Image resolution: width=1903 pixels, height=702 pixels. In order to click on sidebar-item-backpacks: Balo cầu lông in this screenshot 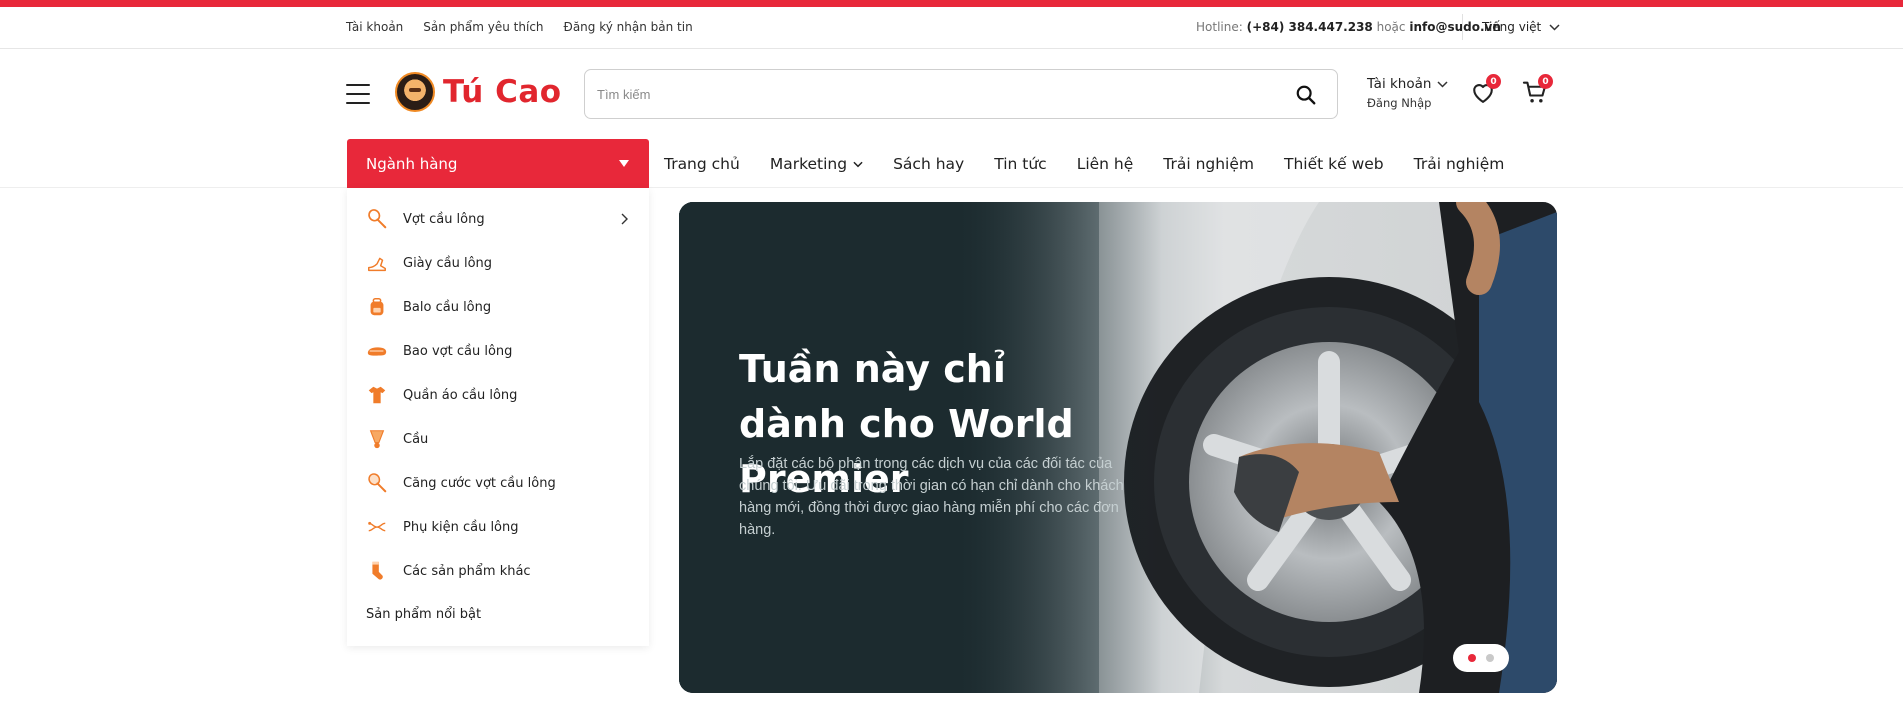, I will do `click(498, 307)`.